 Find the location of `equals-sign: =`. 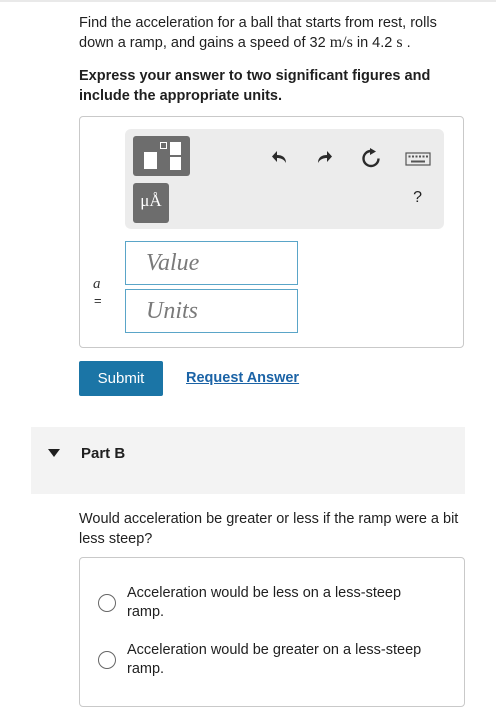

equals-sign: = is located at coordinates (98, 300).